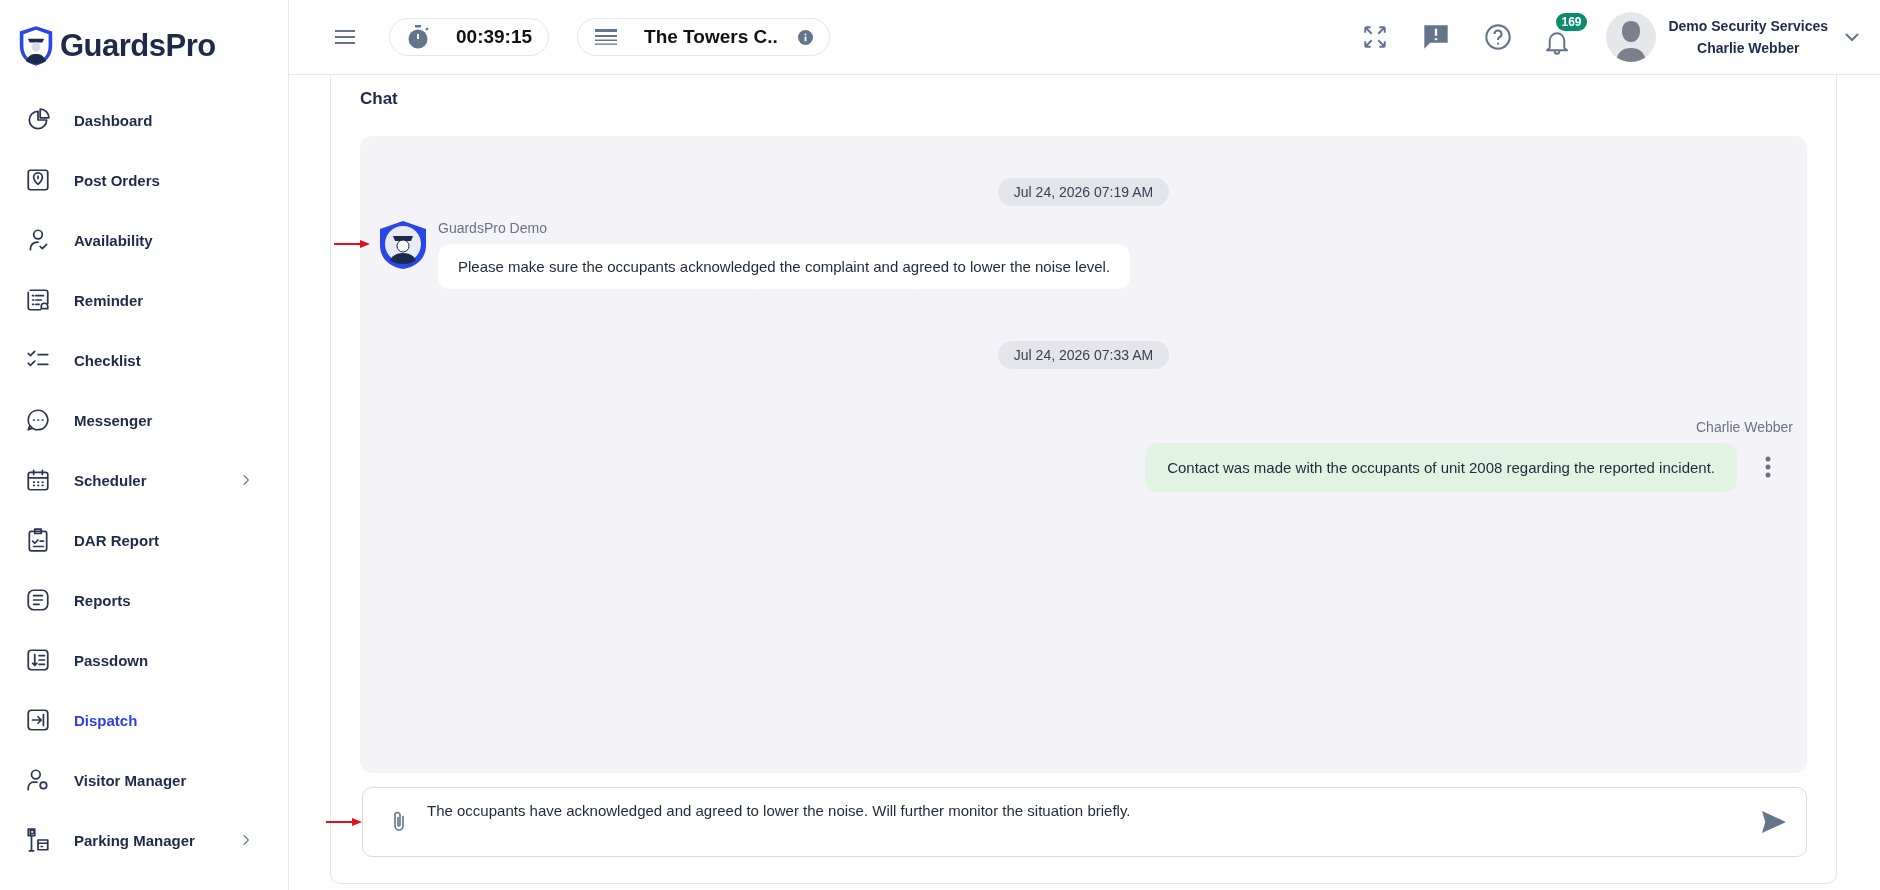 Image resolution: width=1880 pixels, height=890 pixels. What do you see at coordinates (1748, 26) in the screenshot?
I see `company-name: Demo Security Services` at bounding box center [1748, 26].